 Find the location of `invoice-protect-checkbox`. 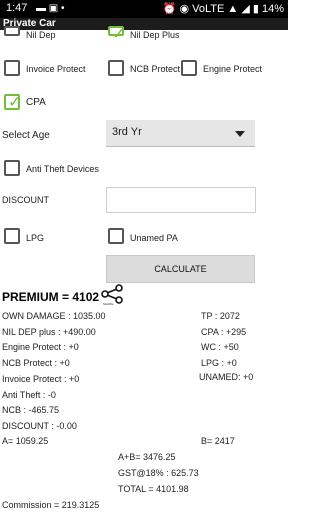

invoice-protect-checkbox is located at coordinates (12, 68).